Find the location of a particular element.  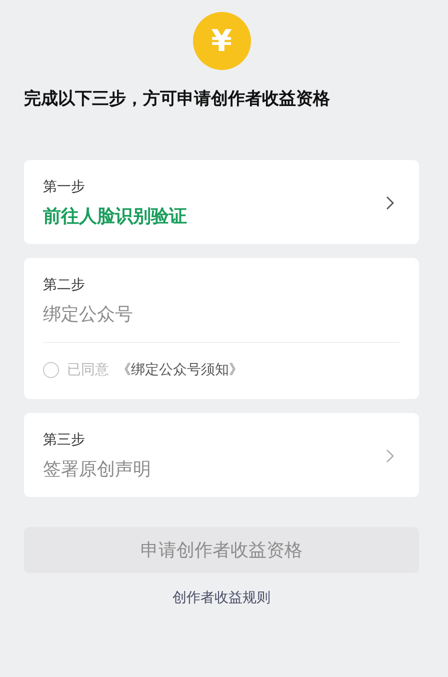

step-label: 第三步 is located at coordinates (64, 440).